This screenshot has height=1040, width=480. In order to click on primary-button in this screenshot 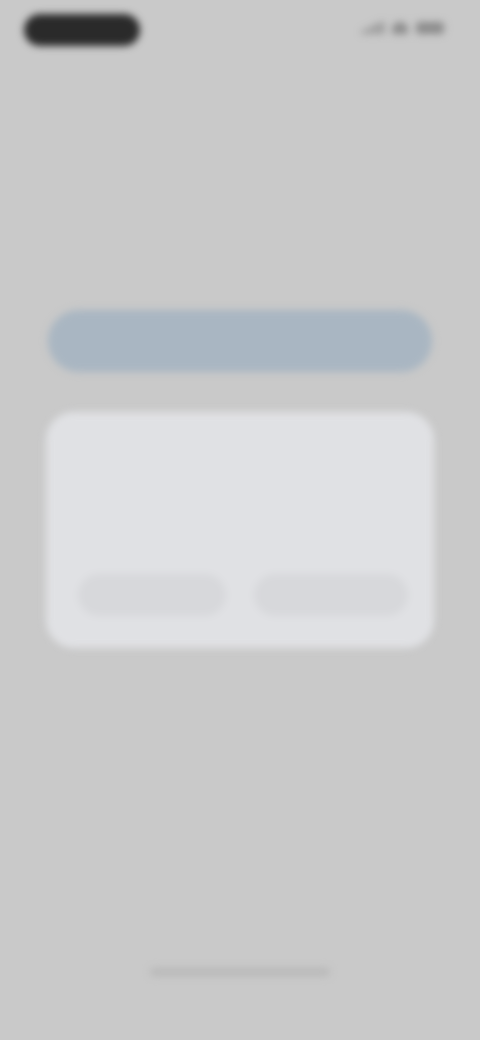, I will do `click(240, 341)`.